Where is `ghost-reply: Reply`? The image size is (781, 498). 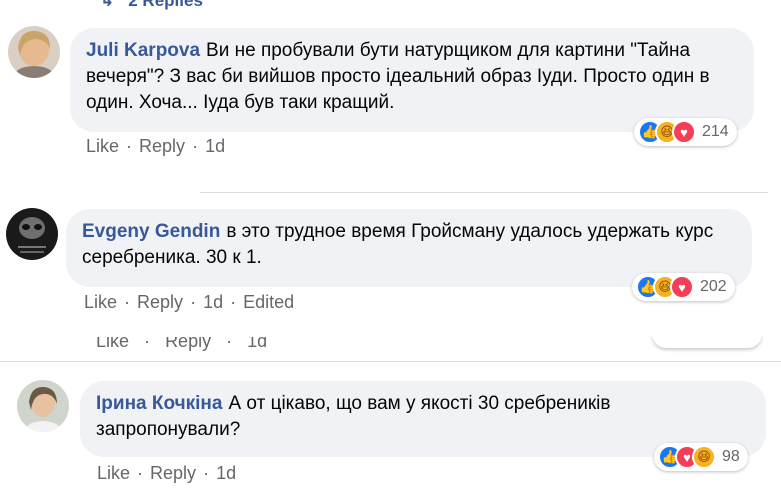
ghost-reply: Reply is located at coordinates (188, 344).